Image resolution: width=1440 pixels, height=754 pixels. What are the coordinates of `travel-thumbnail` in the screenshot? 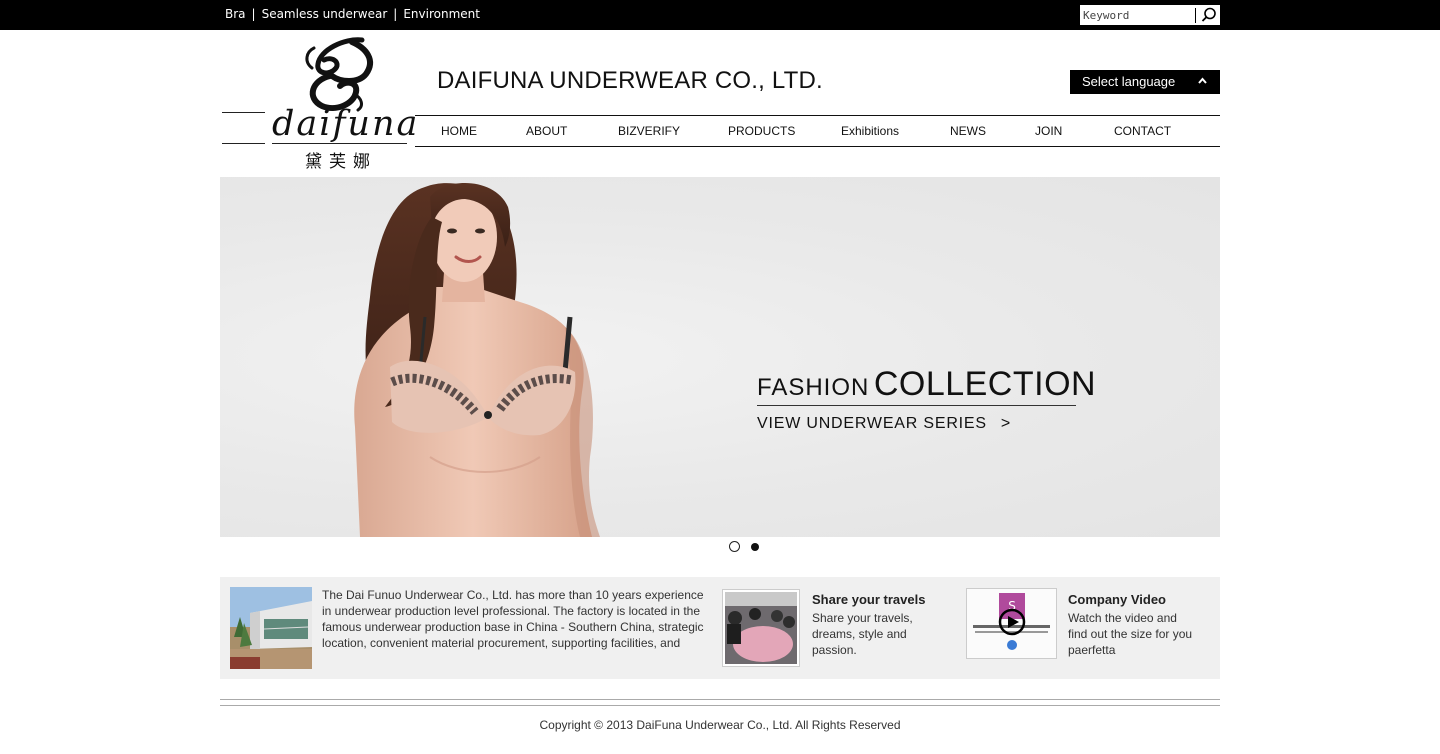 It's located at (761, 628).